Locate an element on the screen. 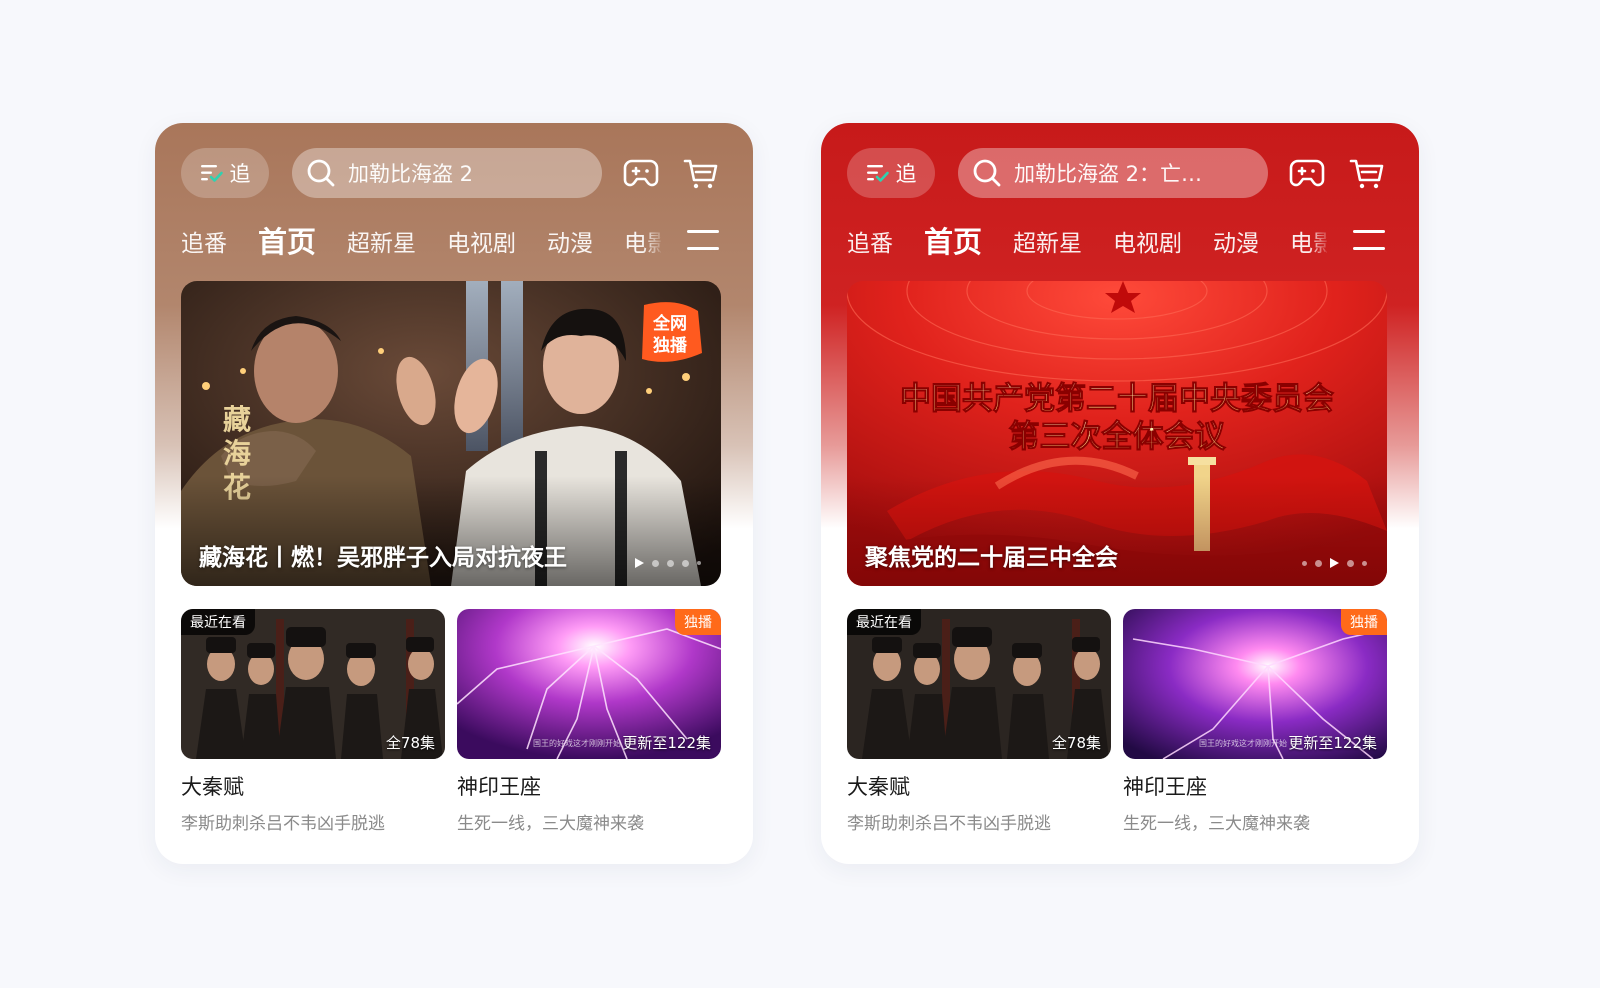 The width and height of the screenshot is (1600, 988). svg-text: 藏 is located at coordinates (237, 419).